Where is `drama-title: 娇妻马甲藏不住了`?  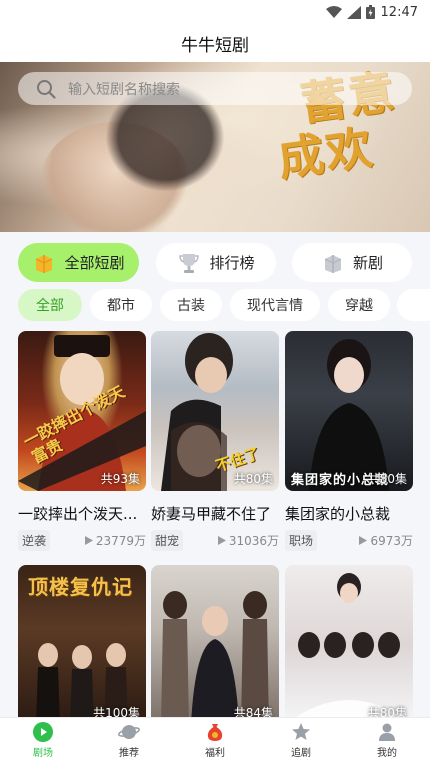
drama-title: 娇妻马甲藏不住了 is located at coordinates (211, 514).